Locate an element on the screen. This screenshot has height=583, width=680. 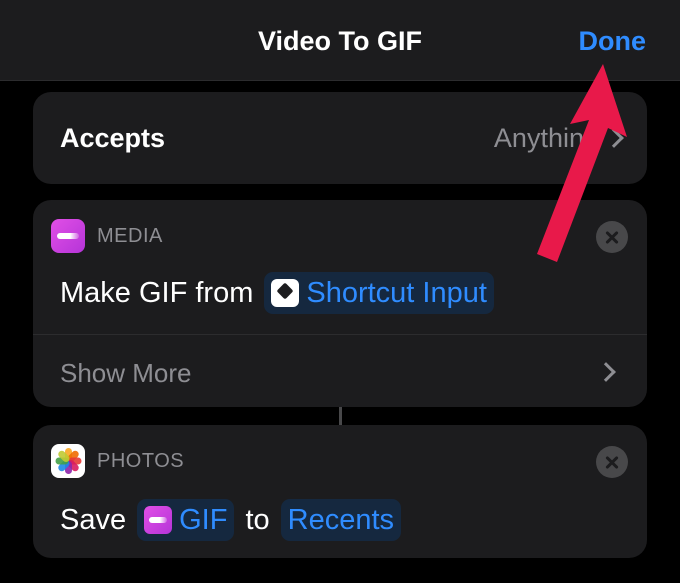
show-more-button: Show More is located at coordinates (340, 371).